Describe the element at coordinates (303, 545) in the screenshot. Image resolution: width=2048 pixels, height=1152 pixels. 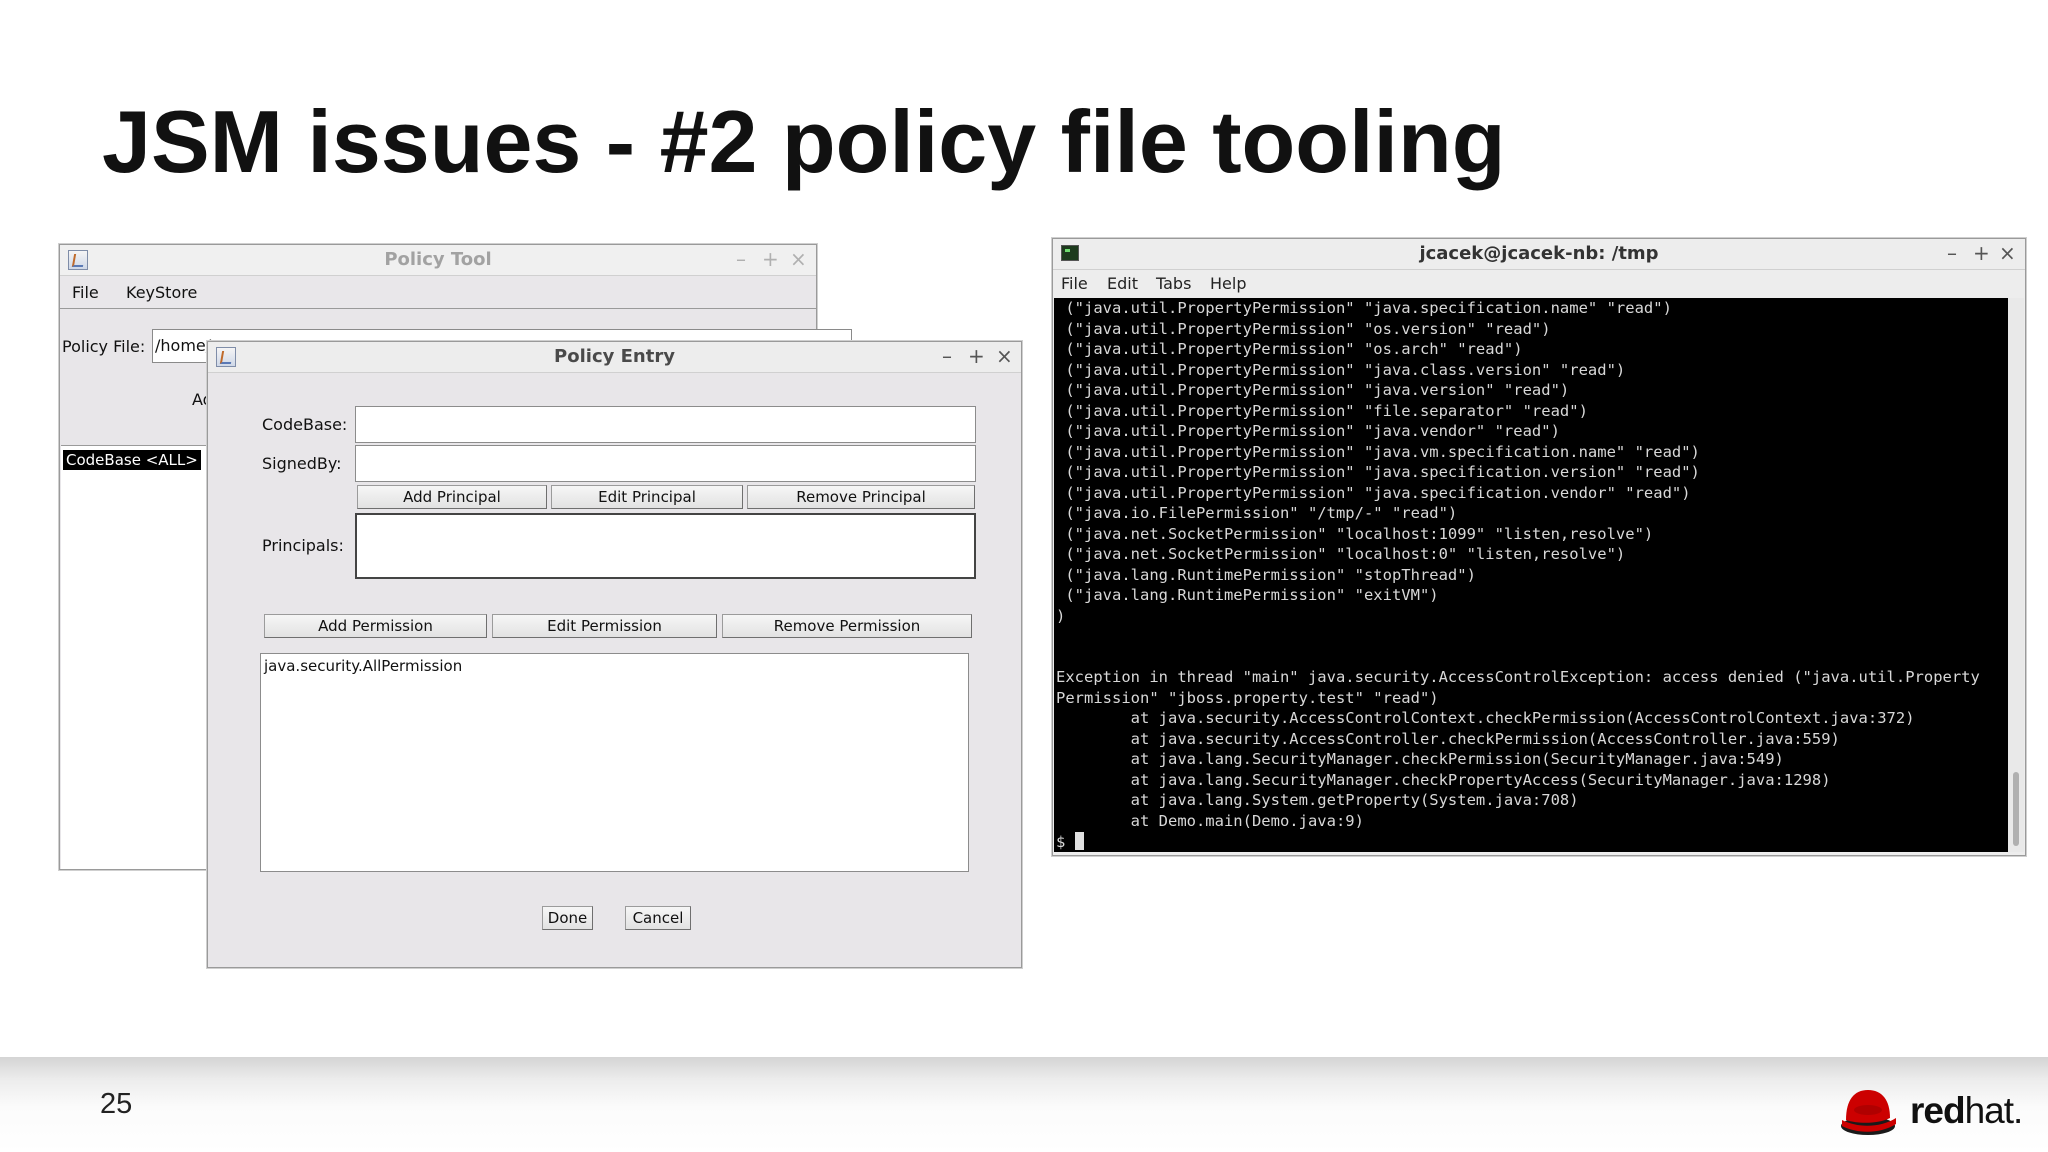
I see `principals-label: Principals:` at that location.